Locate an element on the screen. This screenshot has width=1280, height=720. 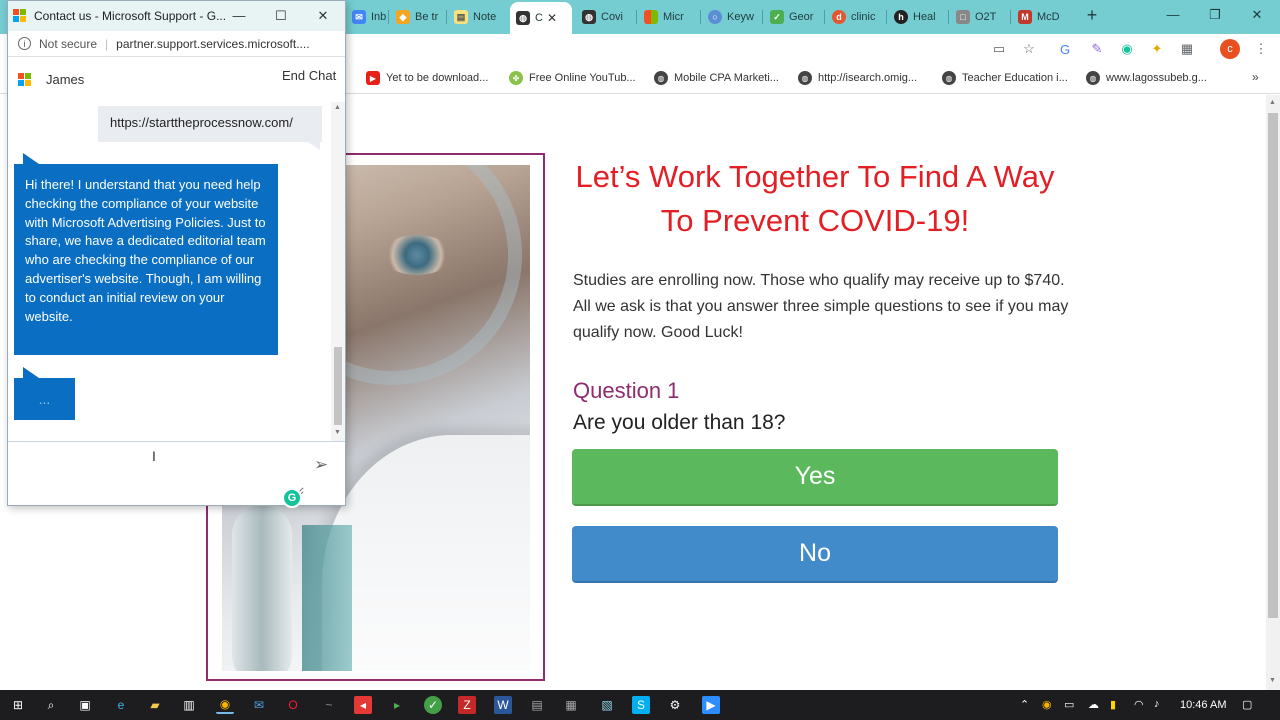
chat-scroll-down-icon: ▼ is located at coordinates (337, 432).